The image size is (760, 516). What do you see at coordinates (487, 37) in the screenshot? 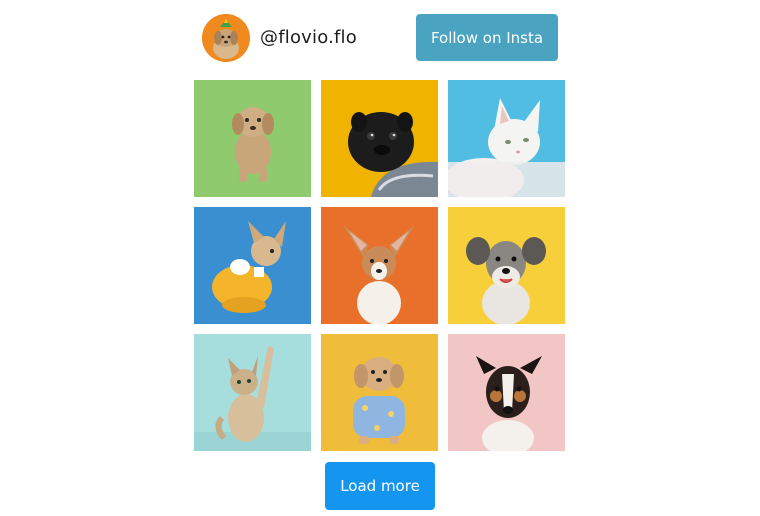
I see `follow-on-insta-button: Follow on Insta` at bounding box center [487, 37].